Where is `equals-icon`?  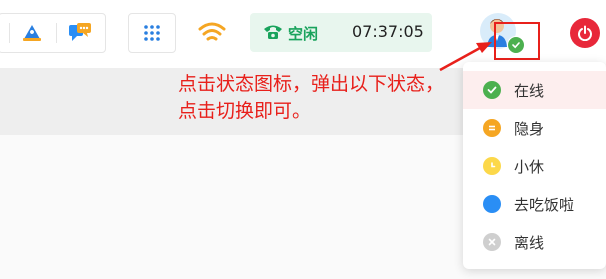
equals-icon is located at coordinates (492, 128).